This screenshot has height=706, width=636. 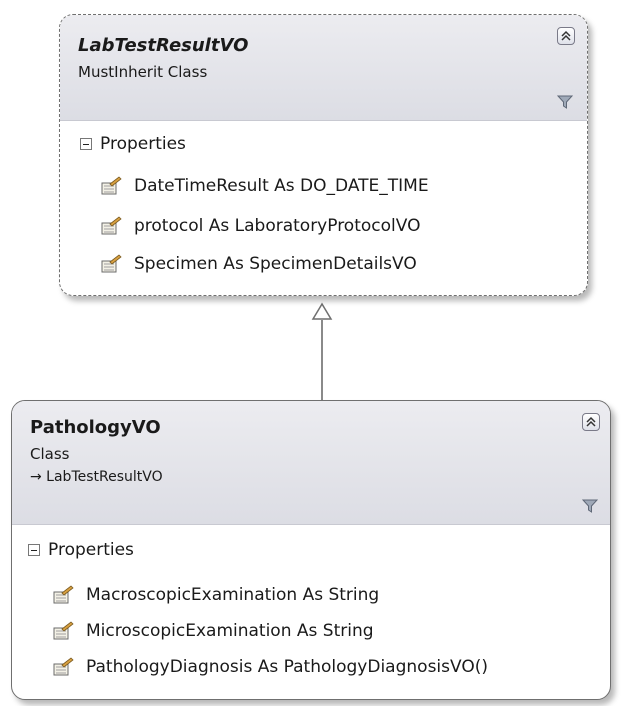 I want to click on property-row: Specimen As SpecimenDetailsVO, so click(x=258, y=264).